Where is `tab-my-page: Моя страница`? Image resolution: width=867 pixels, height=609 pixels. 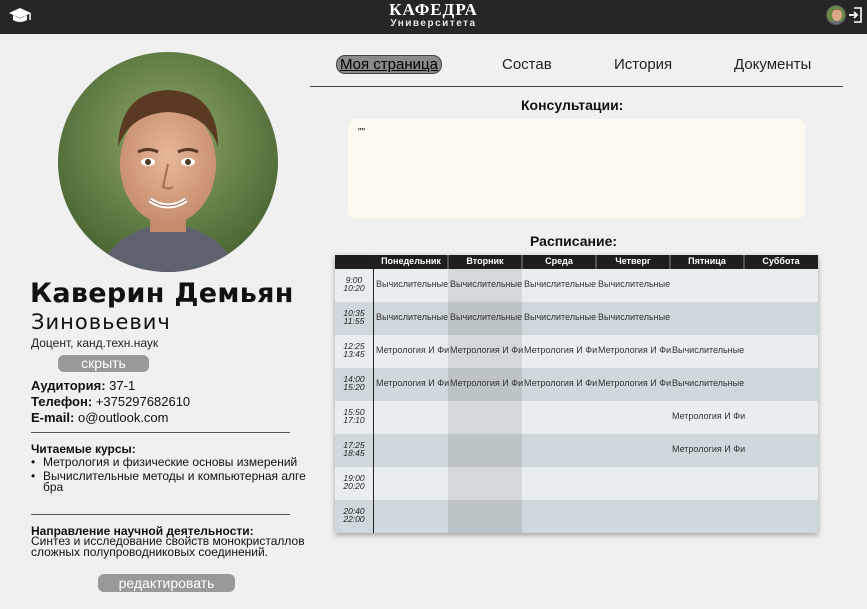
tab-my-page: Моя страница is located at coordinates (389, 64).